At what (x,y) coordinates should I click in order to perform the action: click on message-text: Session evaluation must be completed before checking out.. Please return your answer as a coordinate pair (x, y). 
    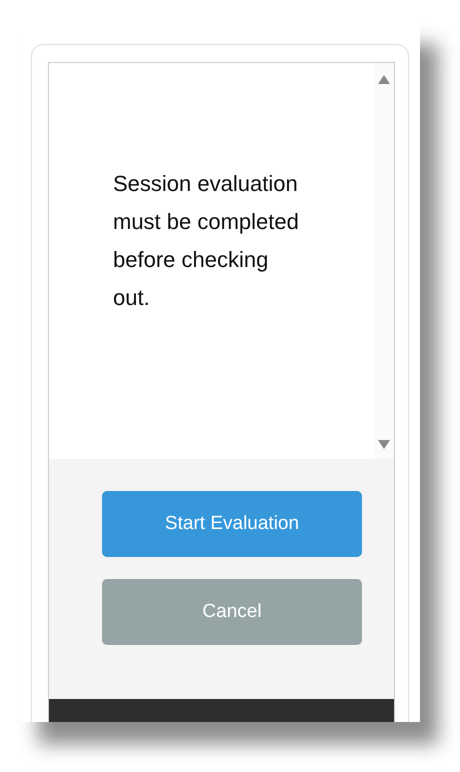
    Looking at the image, I should click on (206, 241).